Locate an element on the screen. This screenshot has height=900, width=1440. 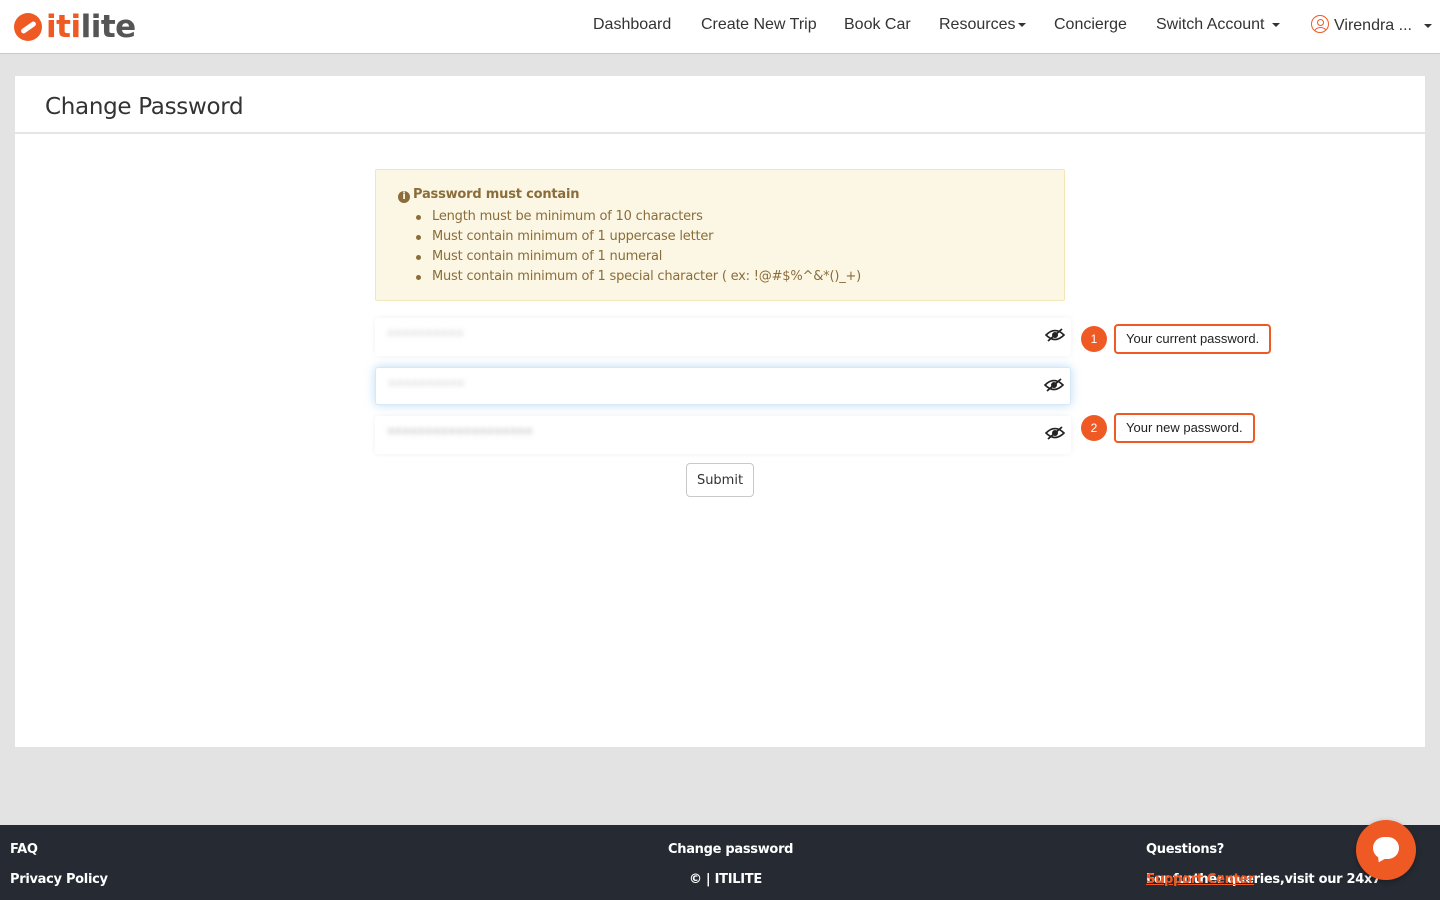
new-password-input: •••••••••• is located at coordinates (426, 384).